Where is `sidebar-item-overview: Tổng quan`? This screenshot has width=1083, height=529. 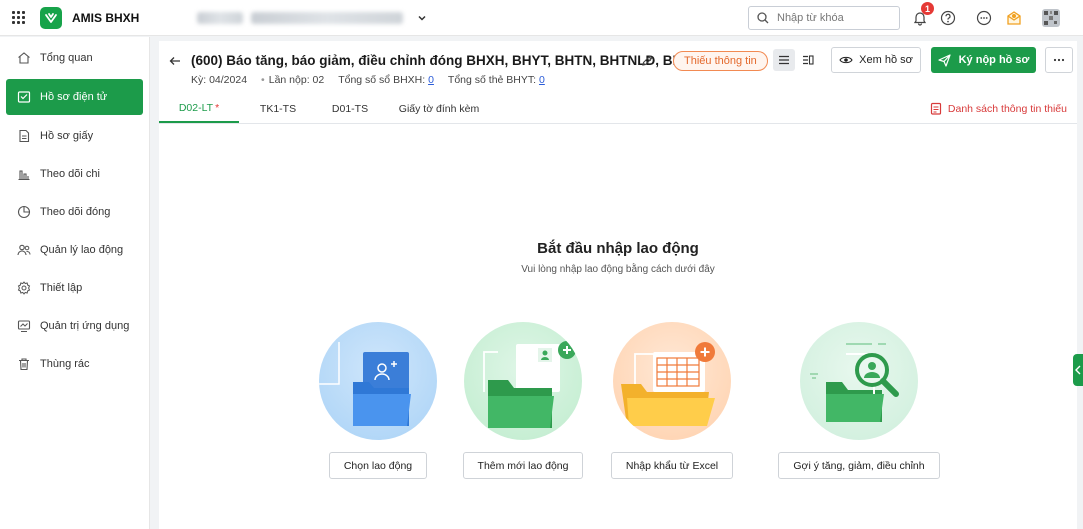
sidebar-item-overview: Tổng quan is located at coordinates (74, 58).